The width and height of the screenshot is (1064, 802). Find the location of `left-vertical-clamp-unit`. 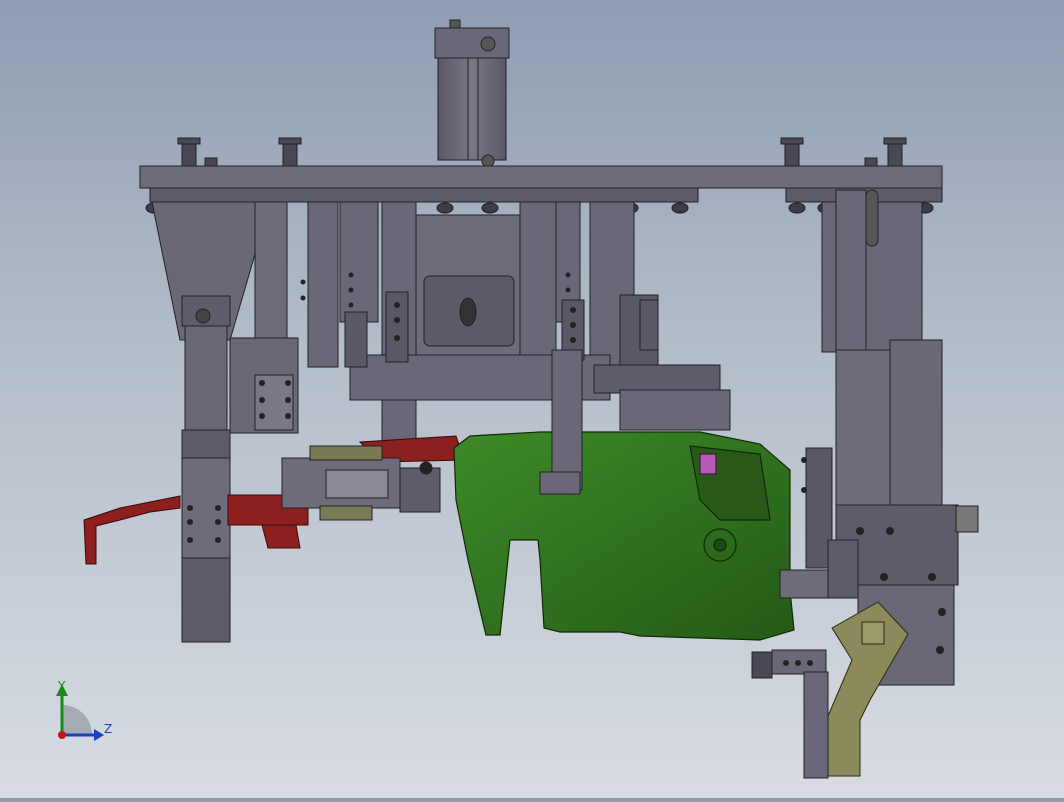

left-vertical-clamp-unit is located at coordinates (240, 469).